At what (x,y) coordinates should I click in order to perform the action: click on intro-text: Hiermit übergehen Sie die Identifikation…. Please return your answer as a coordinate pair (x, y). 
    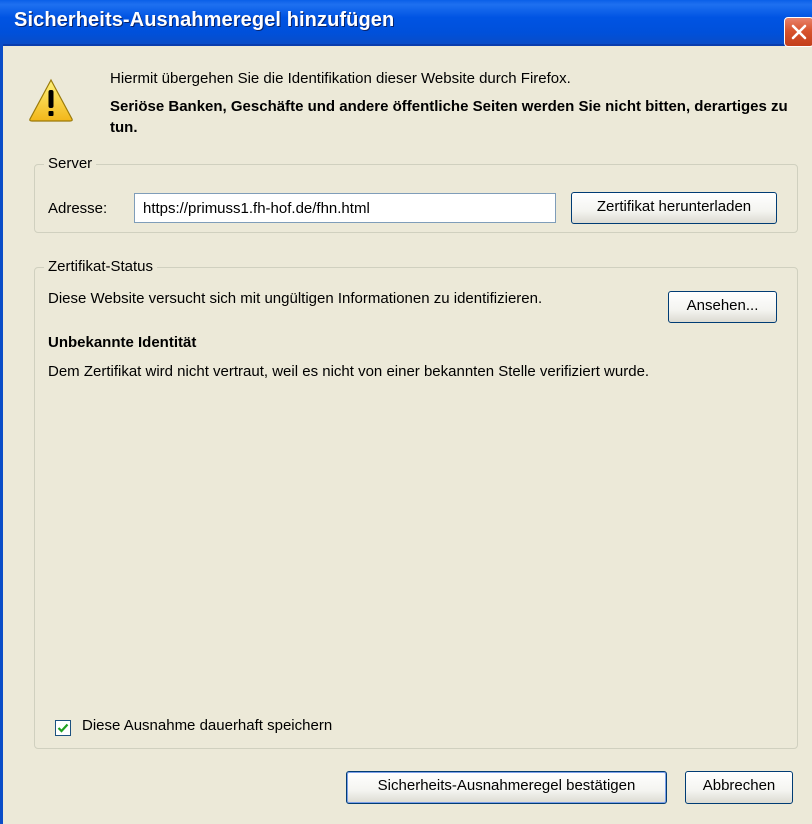
    Looking at the image, I should click on (340, 78).